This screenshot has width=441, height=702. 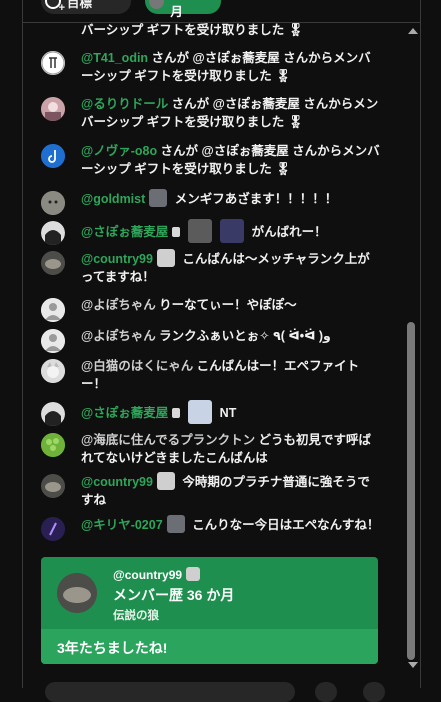 I want to click on chat-message: バーシップ ギフトを受け取りました 🎖, so click(x=211, y=30).